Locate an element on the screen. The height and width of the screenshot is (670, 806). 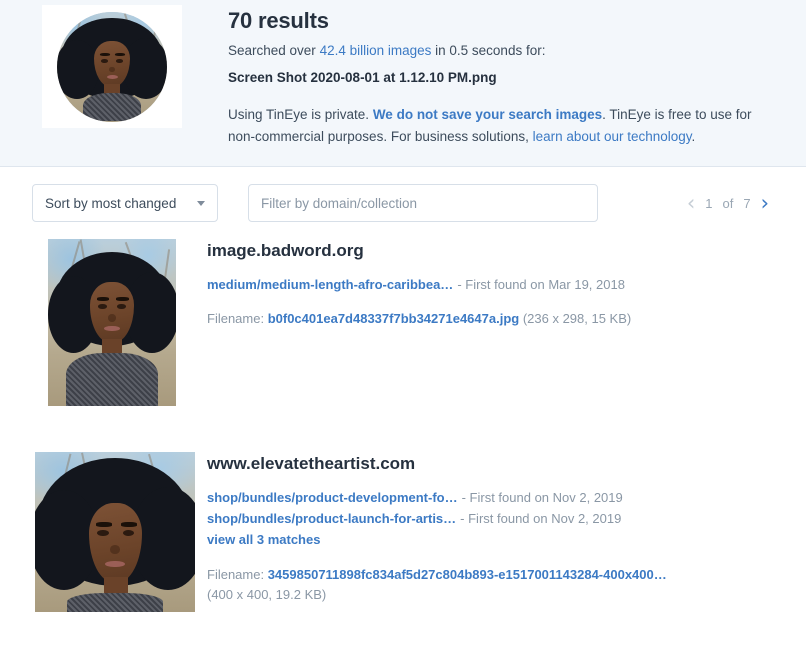
result-dimensions: (236 x 298, 15 KB) is located at coordinates (575, 319).